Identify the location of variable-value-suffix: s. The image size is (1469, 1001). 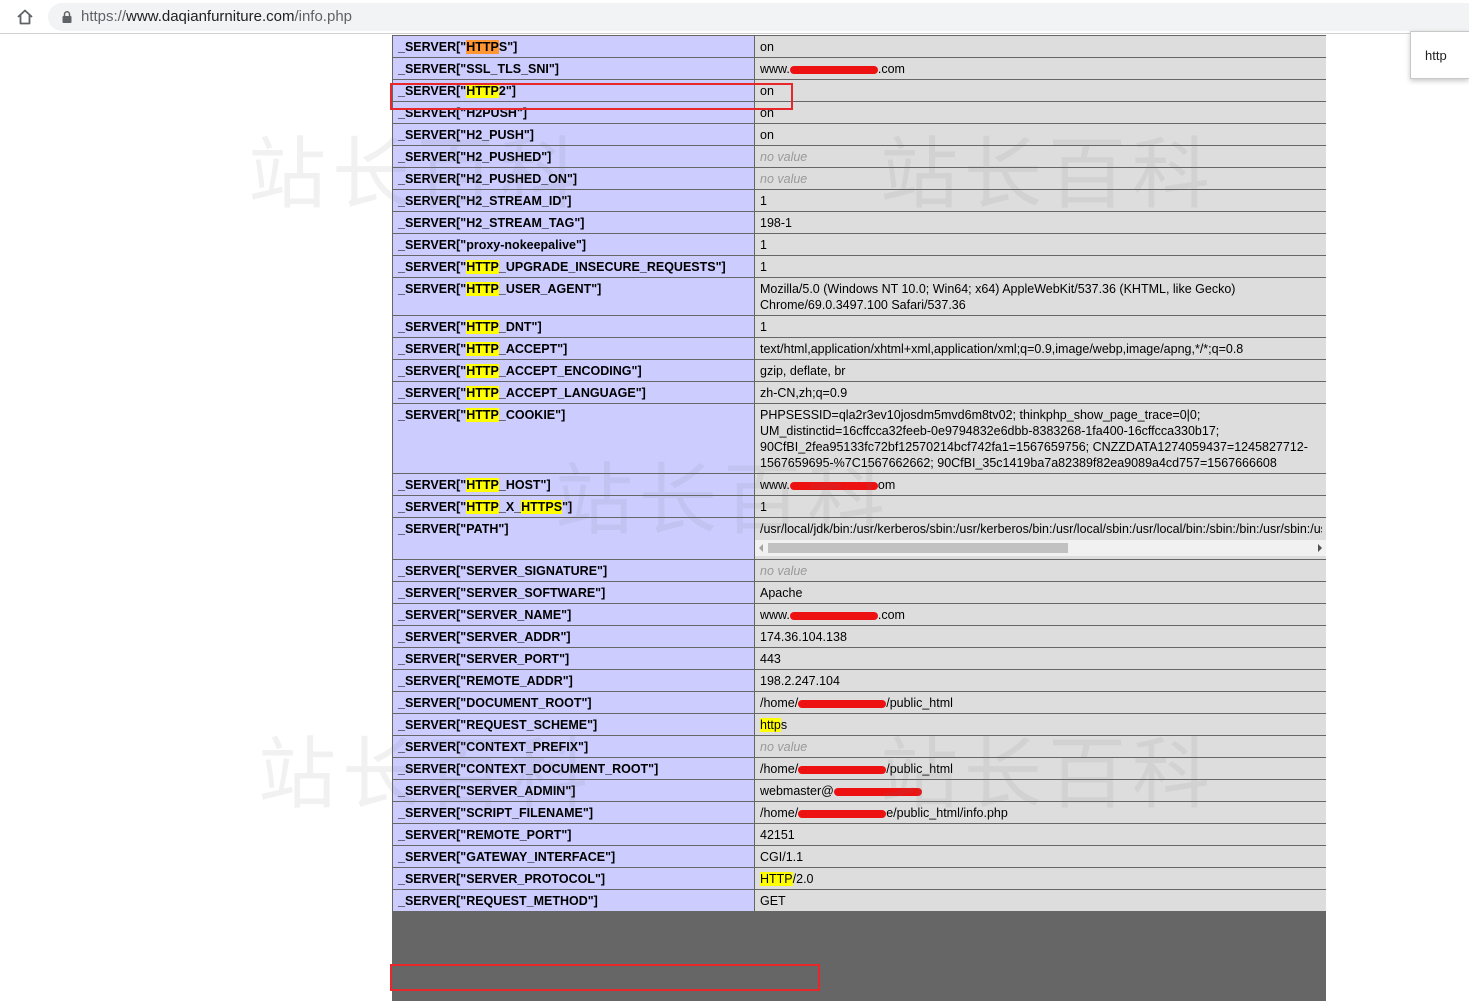
(784, 725).